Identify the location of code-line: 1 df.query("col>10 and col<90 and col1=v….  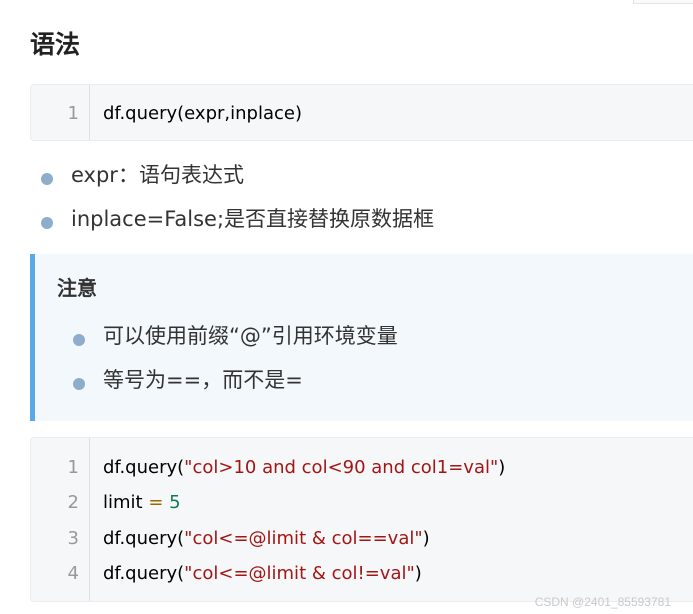
(362, 468).